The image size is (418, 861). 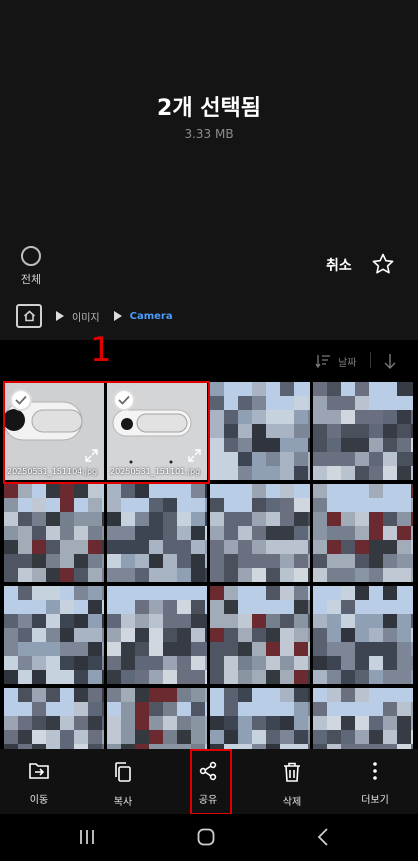 I want to click on delete-label: 삭제, so click(x=292, y=802).